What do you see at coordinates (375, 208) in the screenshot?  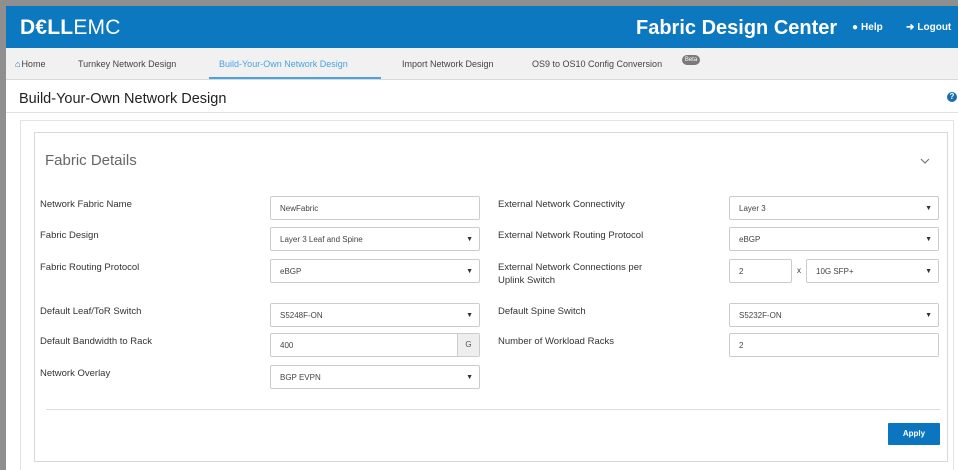 I see `network-fabric-name-input: NewFabric` at bounding box center [375, 208].